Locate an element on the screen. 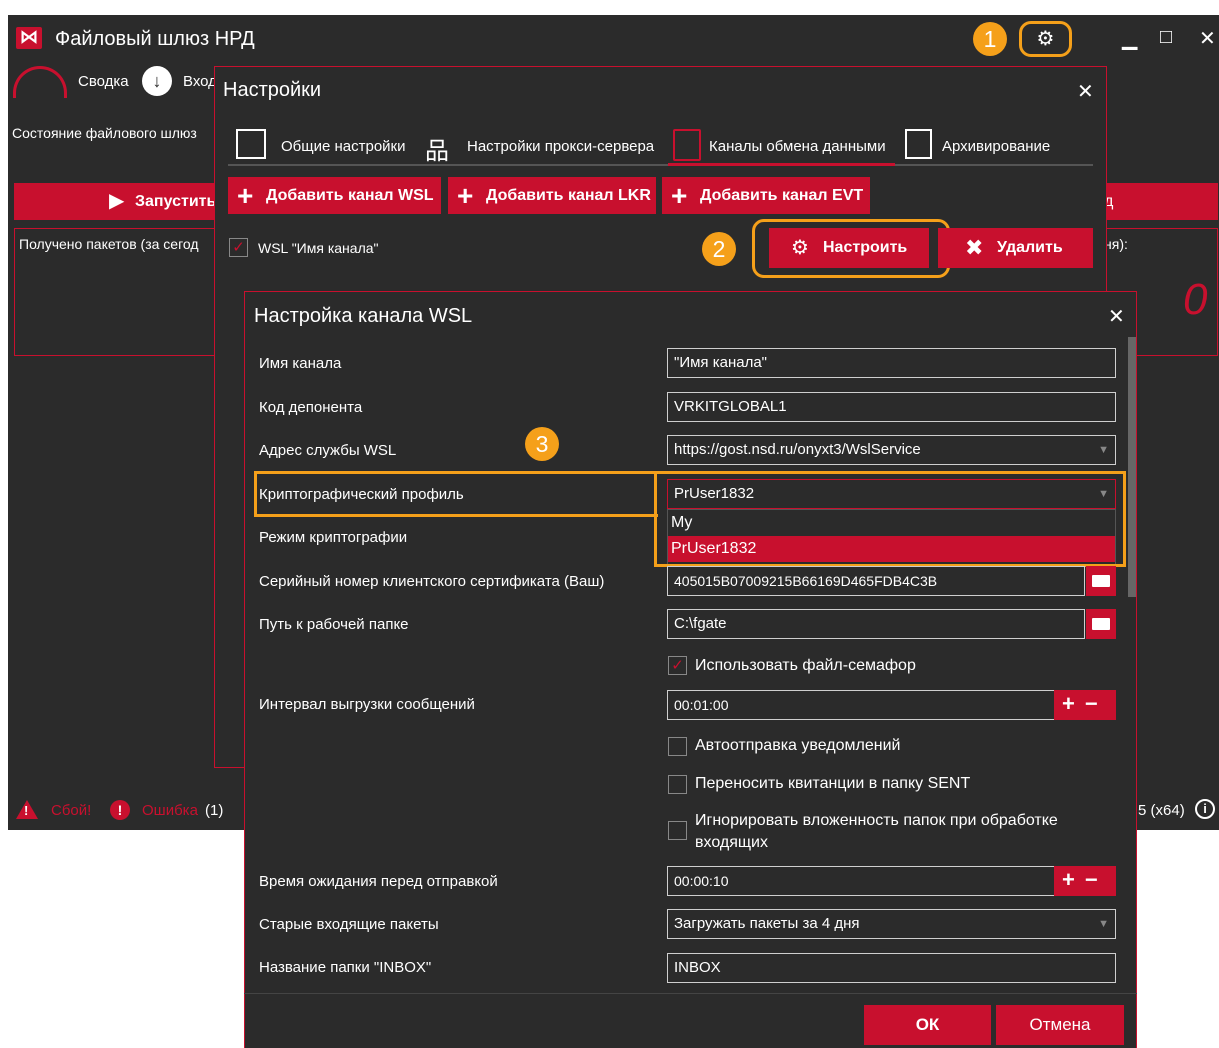 This screenshot has width=1219, height=1048. auto-notify-label: Автоотправка уведомлений is located at coordinates (798, 745).